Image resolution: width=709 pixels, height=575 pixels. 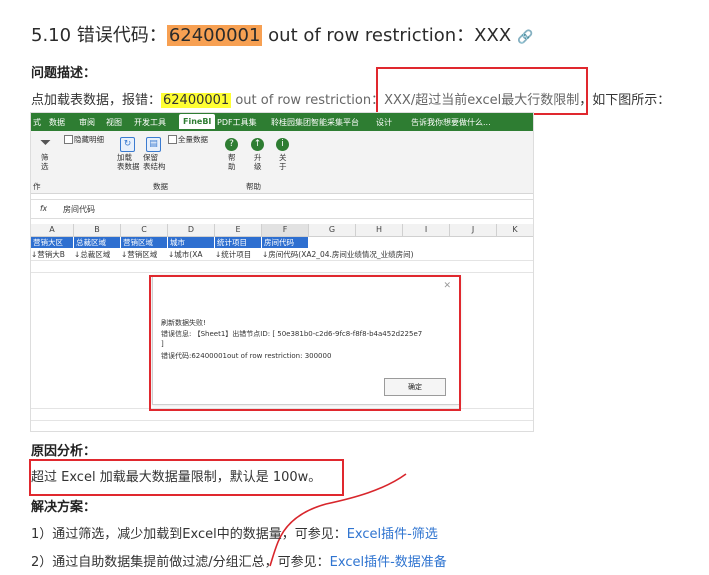 What do you see at coordinates (282, 144) in the screenshot?
I see `about-icon: i` at bounding box center [282, 144].